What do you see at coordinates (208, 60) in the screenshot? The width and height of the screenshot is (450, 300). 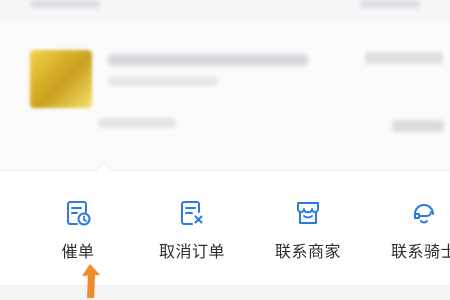 I see `item-name-blurred` at bounding box center [208, 60].